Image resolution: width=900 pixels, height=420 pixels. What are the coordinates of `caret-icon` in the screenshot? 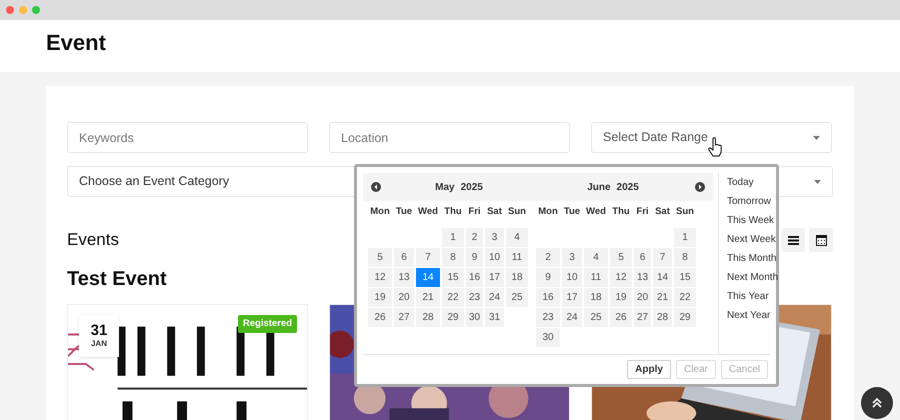 It's located at (816, 138).